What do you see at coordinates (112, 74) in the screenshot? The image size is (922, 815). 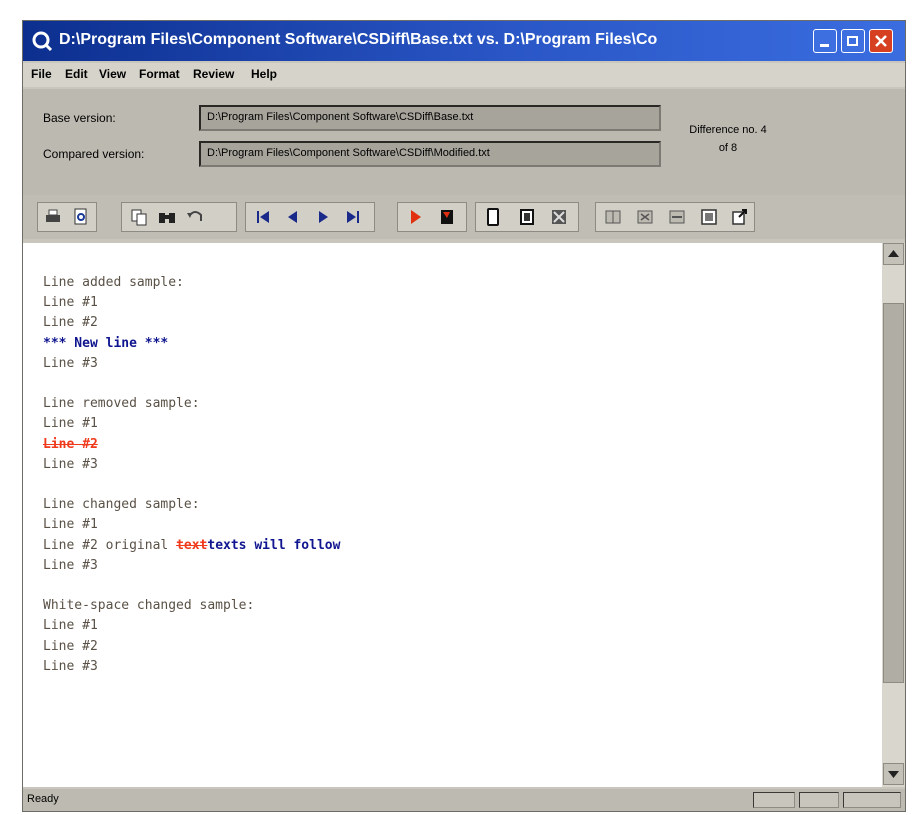 I see `menu-view: View` at bounding box center [112, 74].